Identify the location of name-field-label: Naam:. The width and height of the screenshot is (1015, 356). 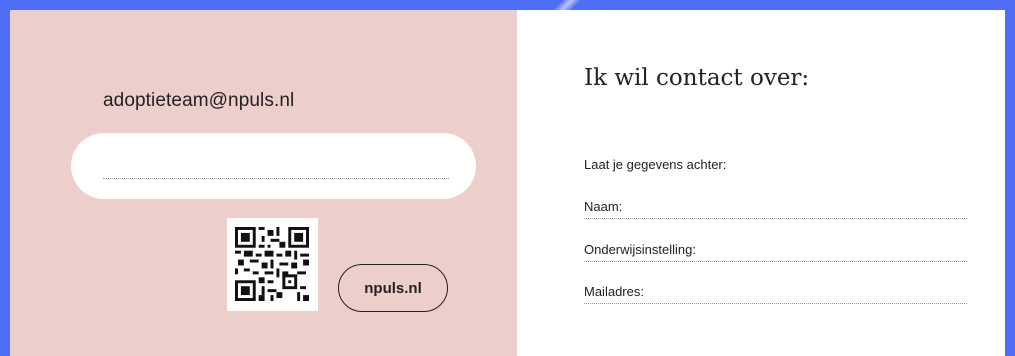
(603, 206).